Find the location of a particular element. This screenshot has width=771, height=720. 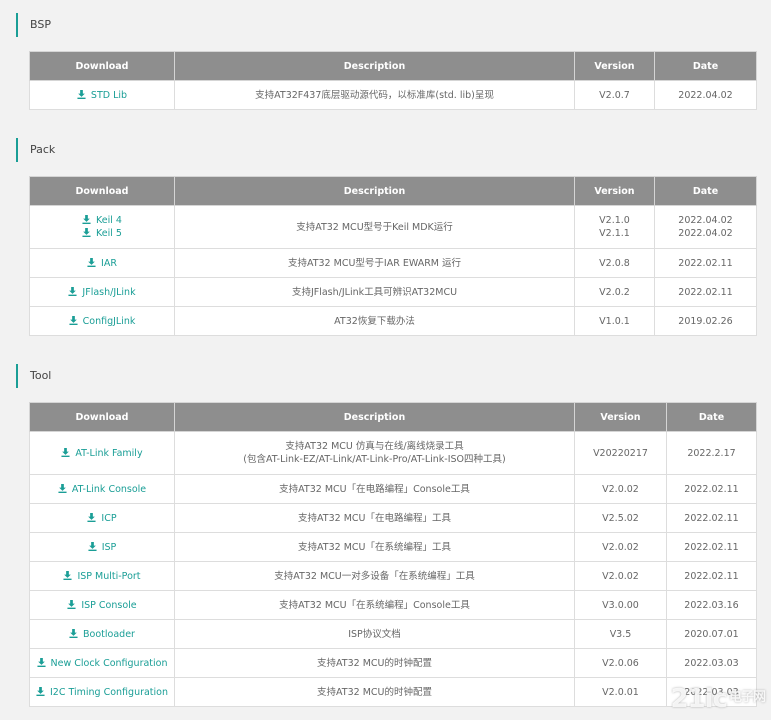

download-link-label: AT-Link Family is located at coordinates (109, 453).